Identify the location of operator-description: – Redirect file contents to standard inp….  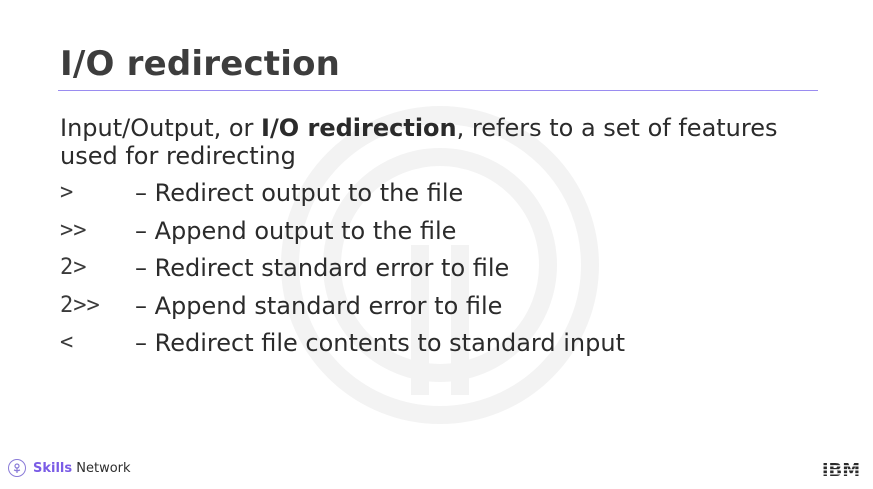
(380, 343).